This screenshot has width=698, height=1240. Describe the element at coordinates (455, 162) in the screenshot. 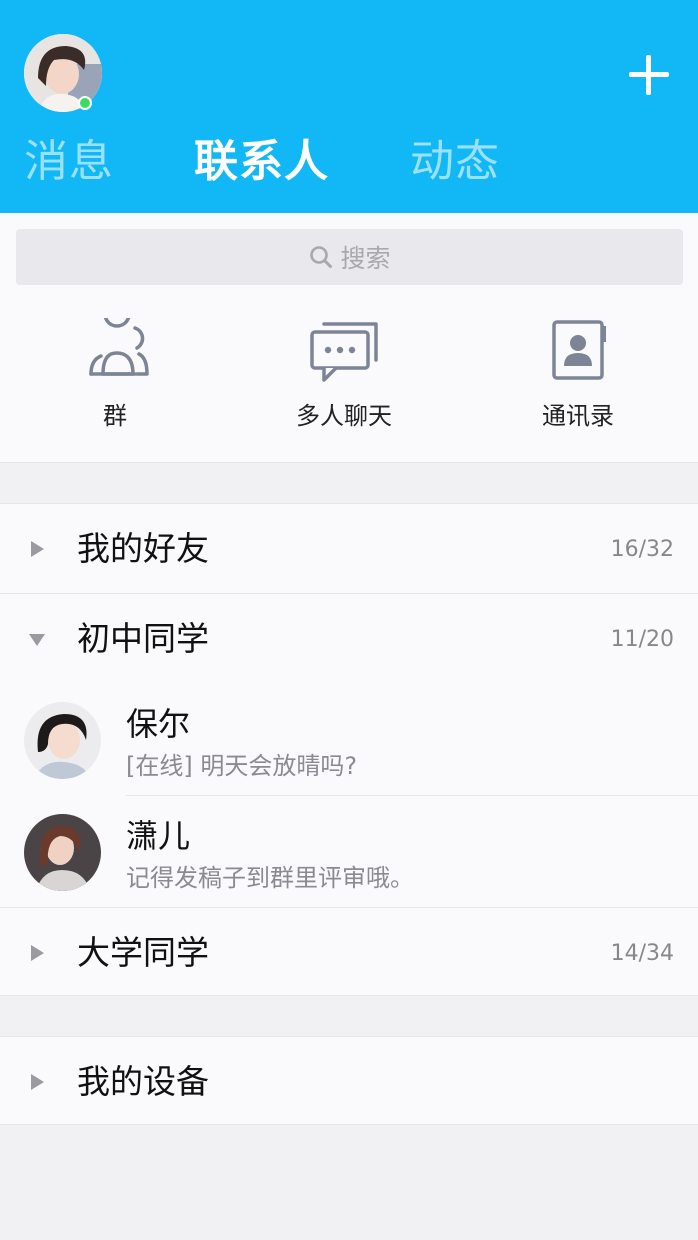

I see `tab-dynamic: 动态` at that location.